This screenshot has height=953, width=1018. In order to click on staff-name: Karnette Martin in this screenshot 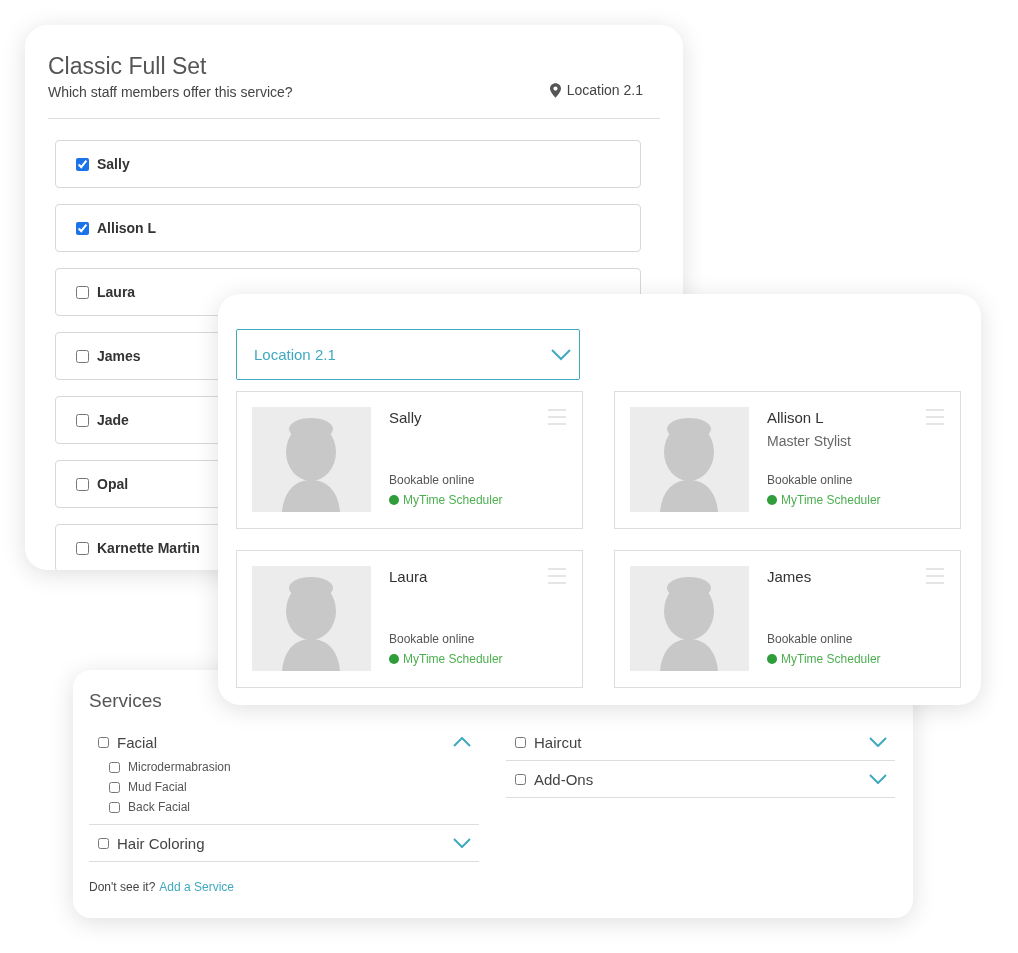, I will do `click(148, 548)`.